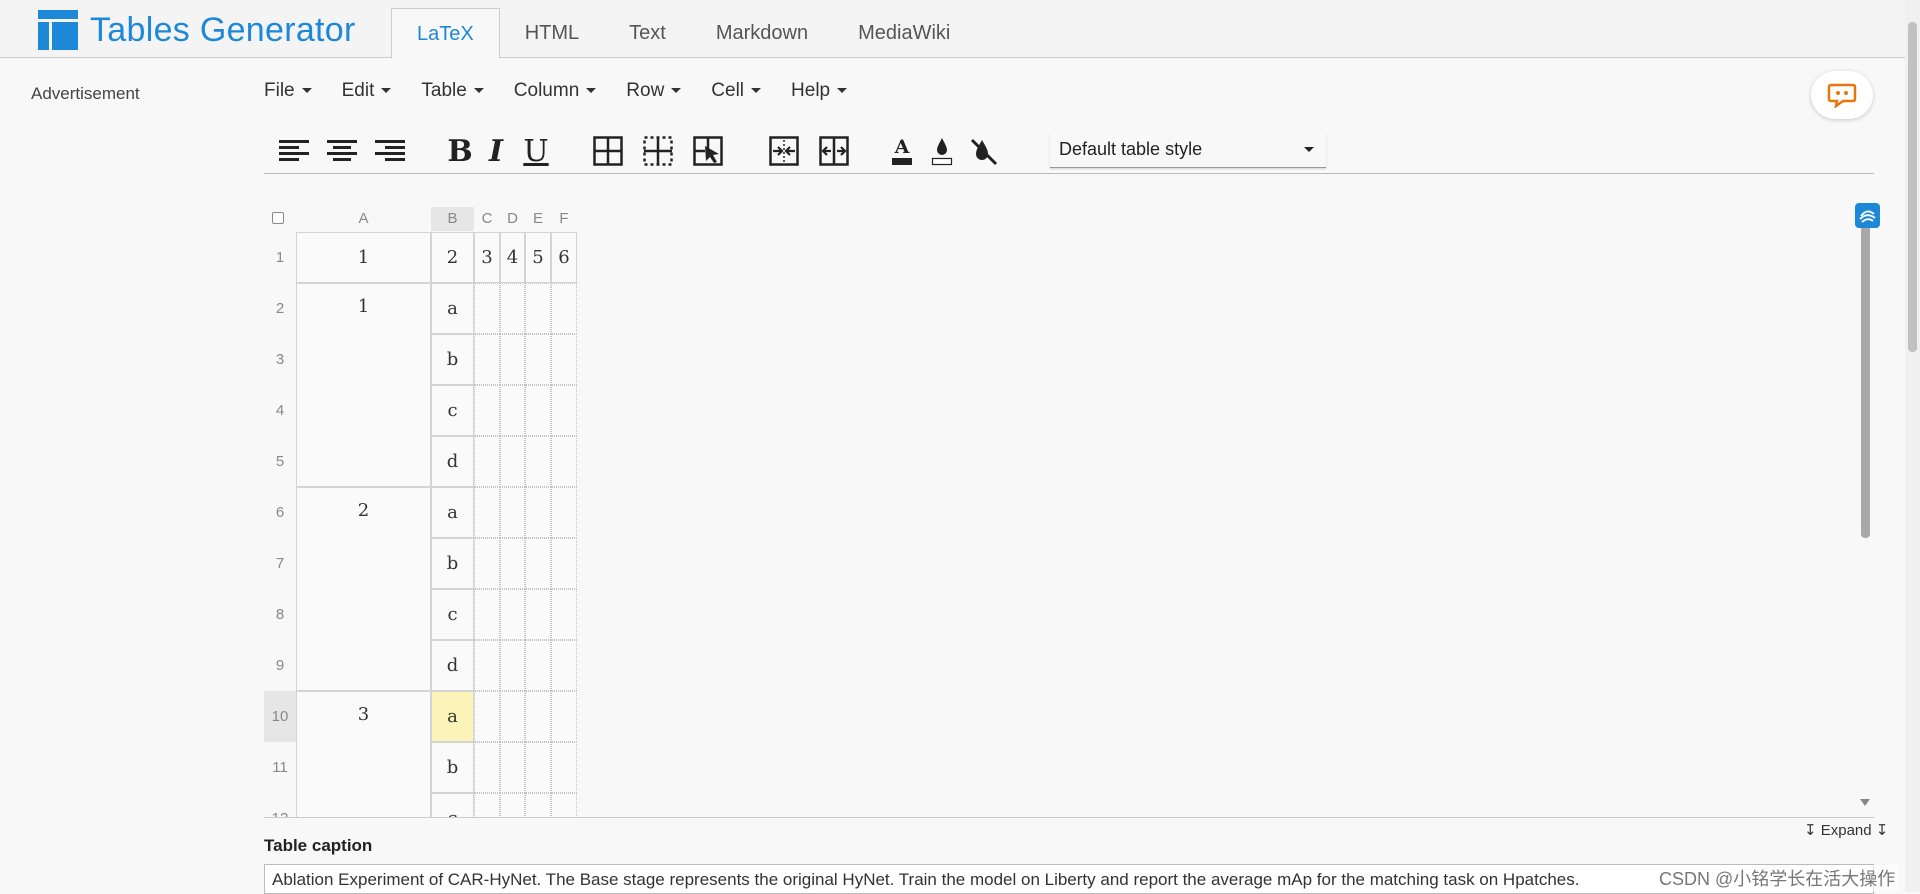 This screenshot has width=1920, height=894. I want to click on page-scrollbar, so click(1912, 446).